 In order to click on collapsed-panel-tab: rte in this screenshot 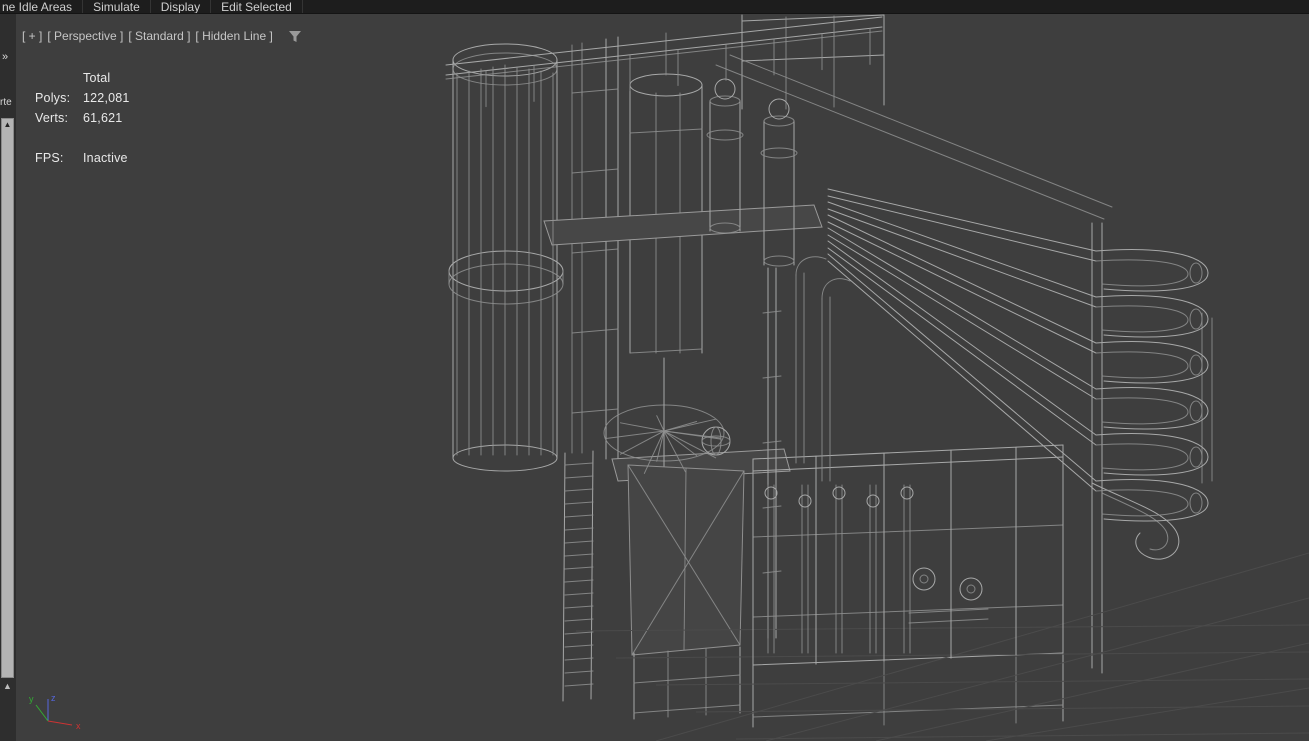, I will do `click(6, 102)`.